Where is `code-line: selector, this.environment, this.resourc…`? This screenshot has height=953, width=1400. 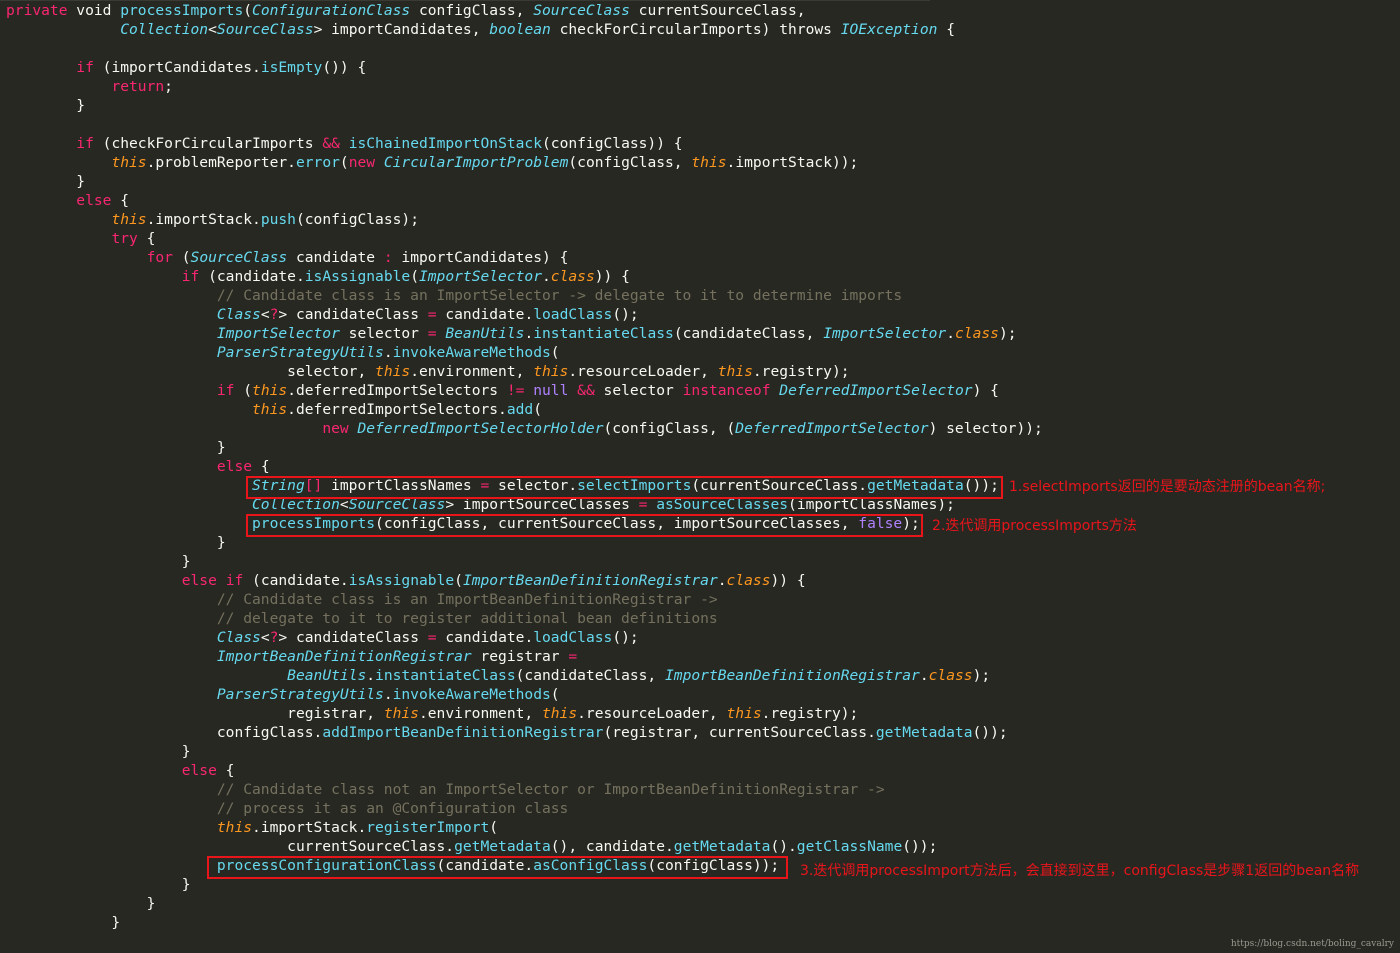
code-line: selector, this.environment, this.resourc… is located at coordinates (427, 371).